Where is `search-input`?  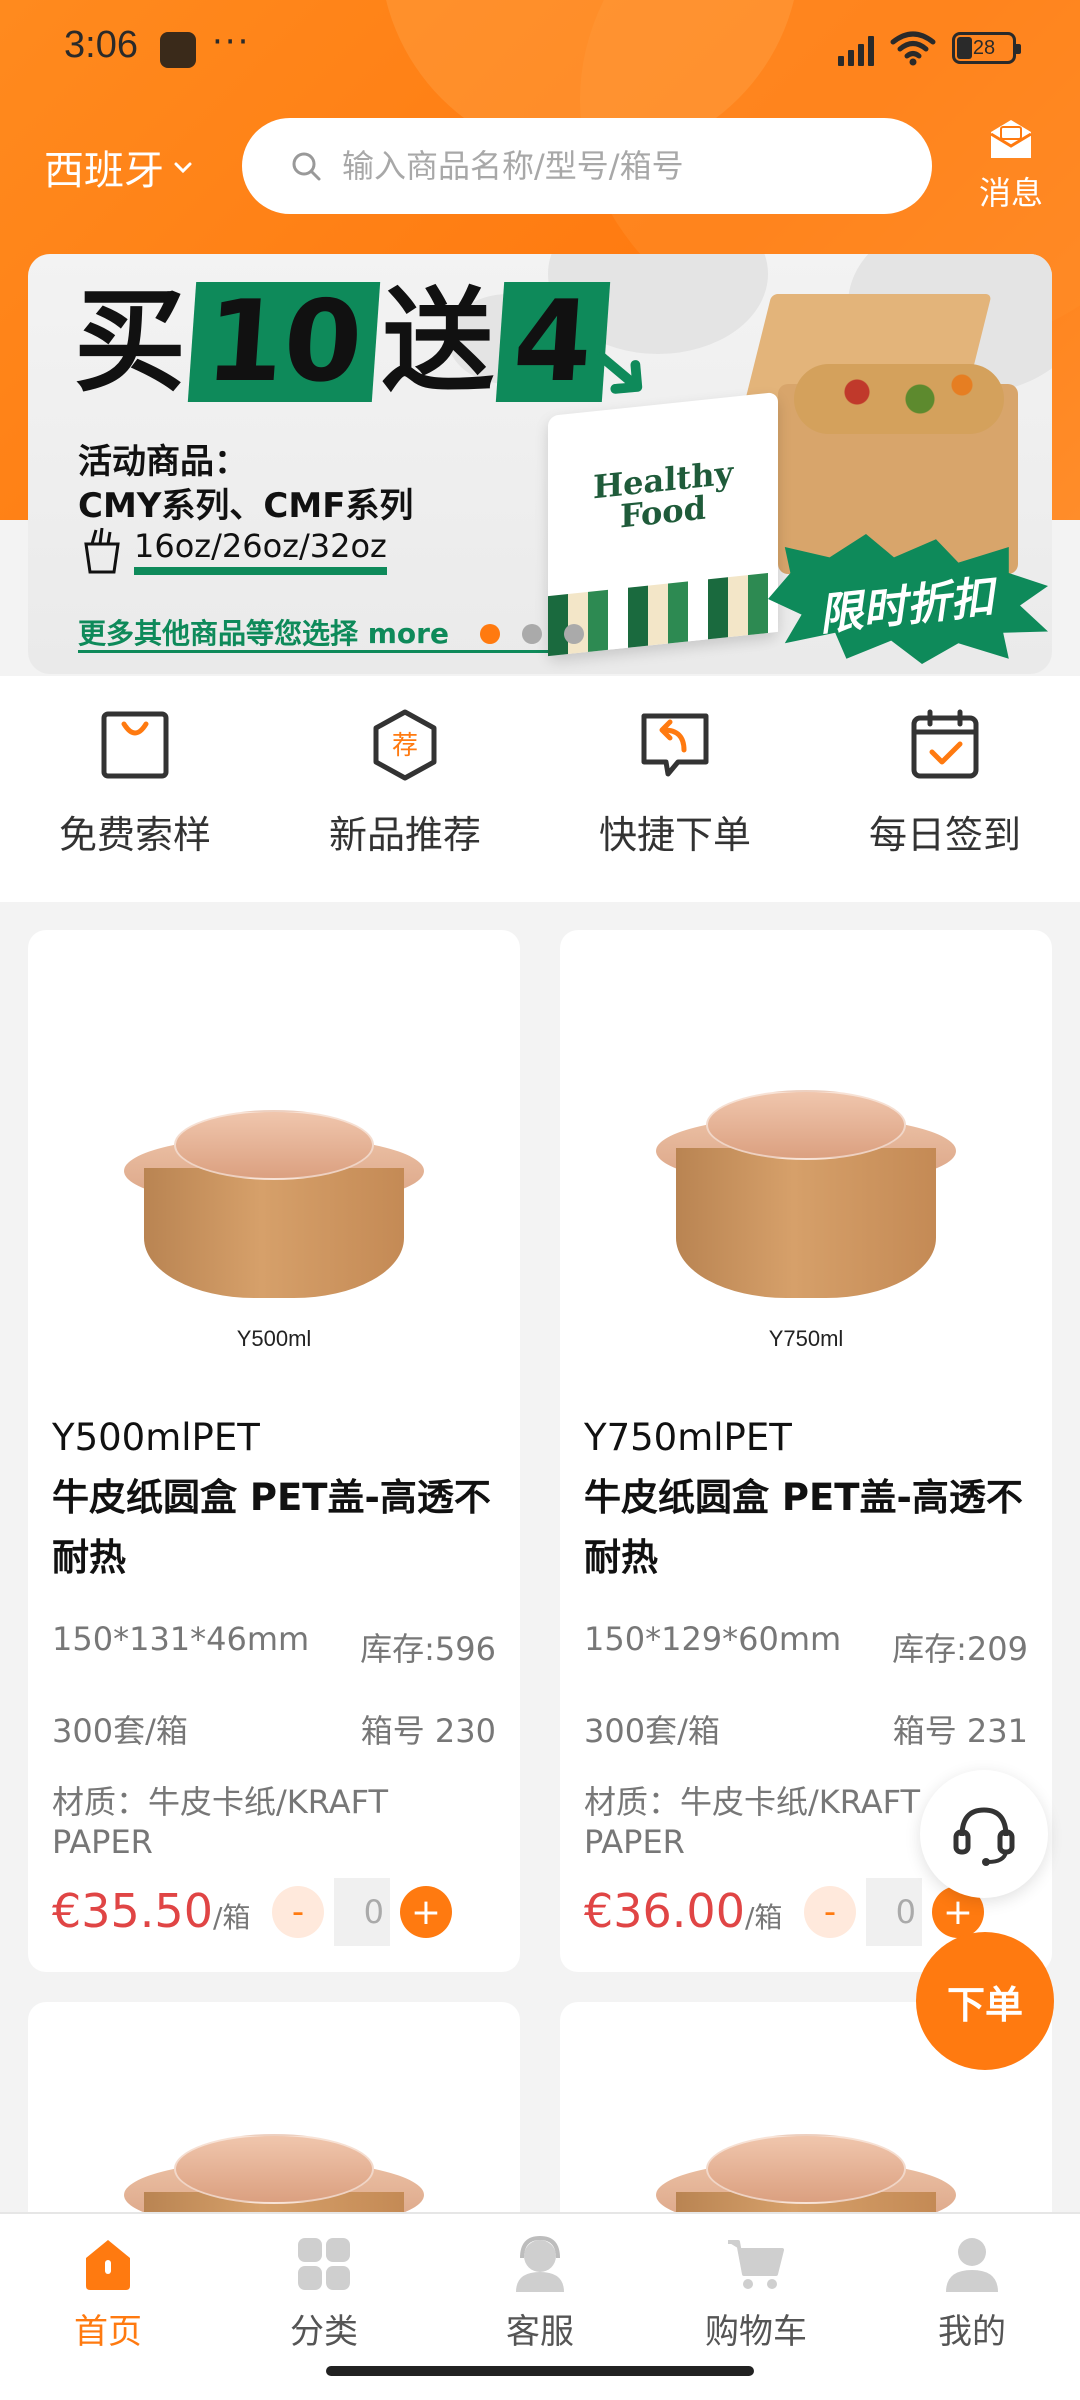
search-input is located at coordinates (622, 166).